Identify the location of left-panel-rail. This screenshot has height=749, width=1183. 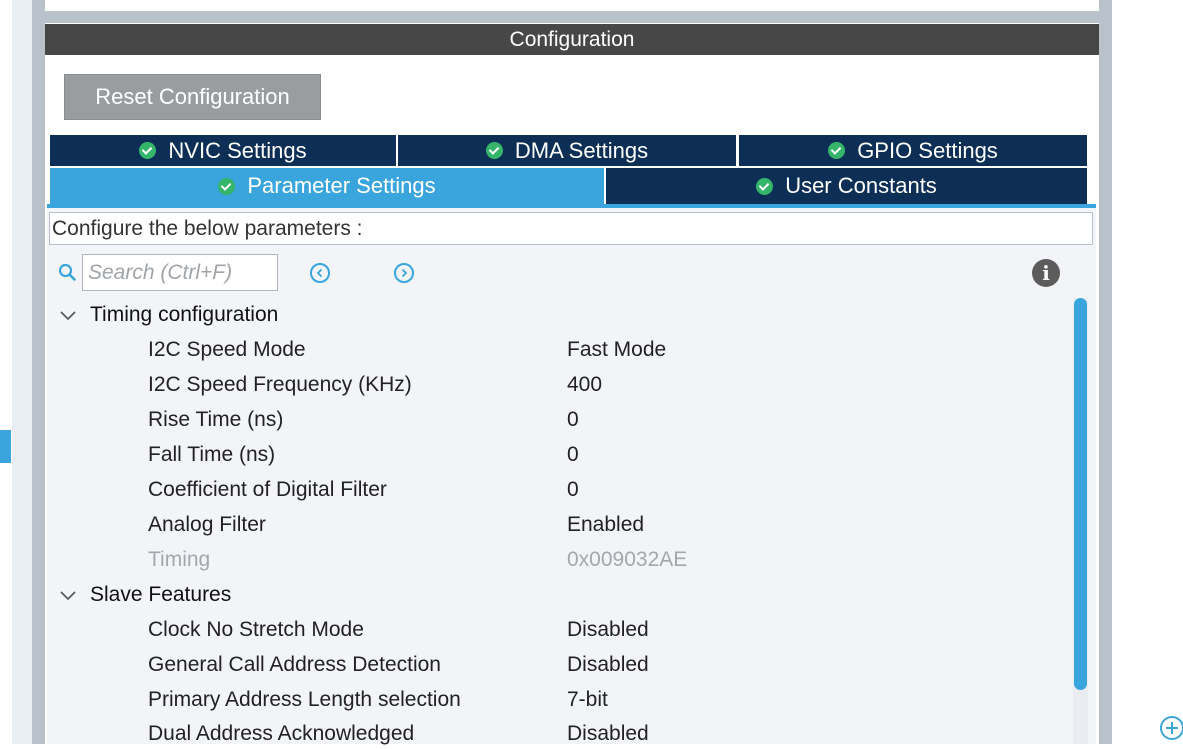
(22, 372).